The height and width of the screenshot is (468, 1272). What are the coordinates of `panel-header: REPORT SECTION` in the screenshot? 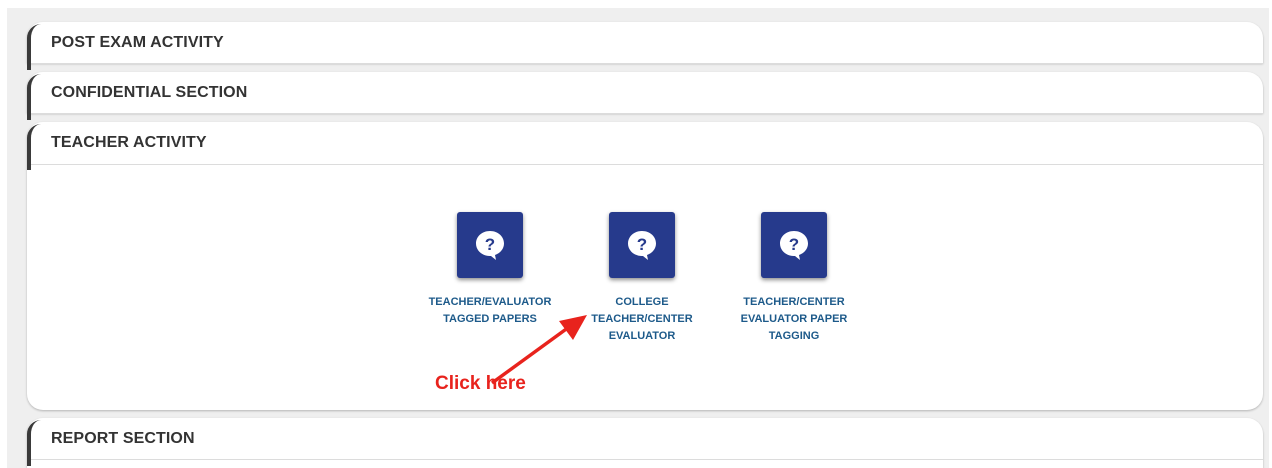 It's located at (645, 442).